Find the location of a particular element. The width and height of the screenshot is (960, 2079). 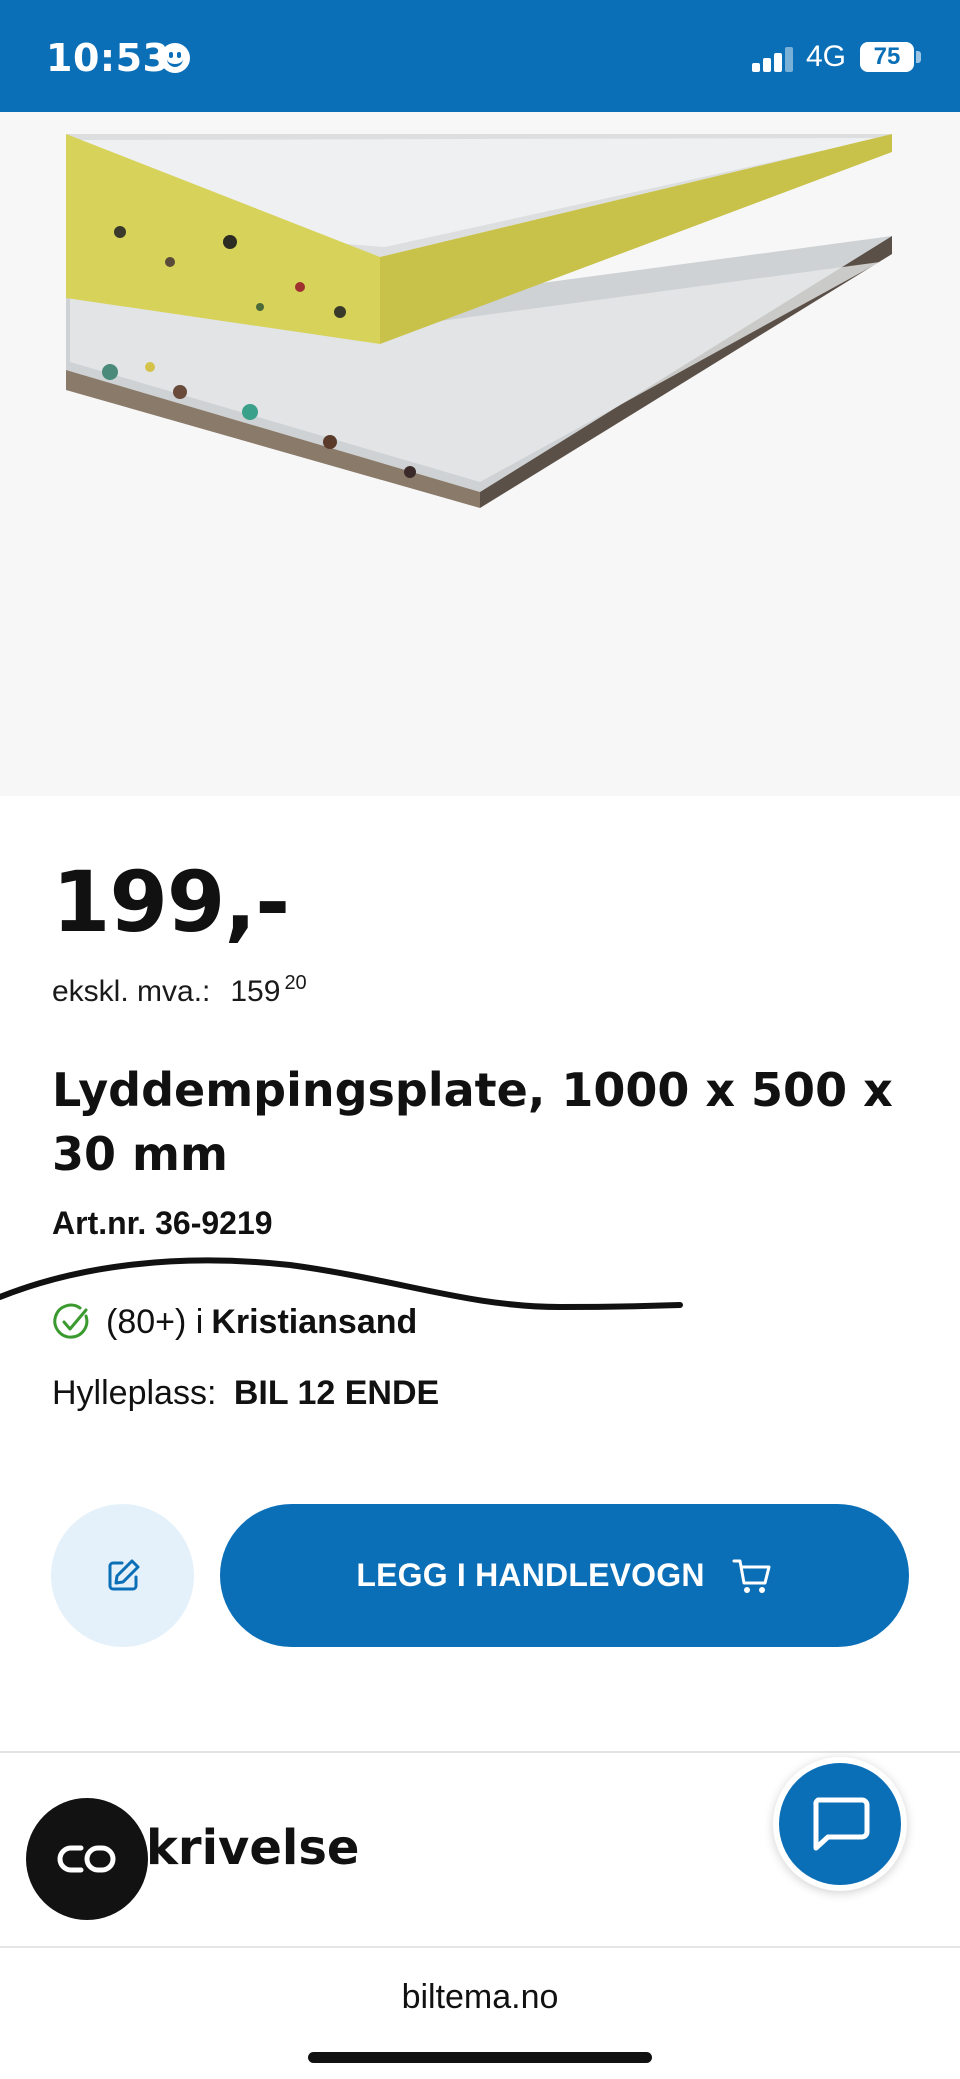

shelf-label: Hylleplass: is located at coordinates (134, 1393).